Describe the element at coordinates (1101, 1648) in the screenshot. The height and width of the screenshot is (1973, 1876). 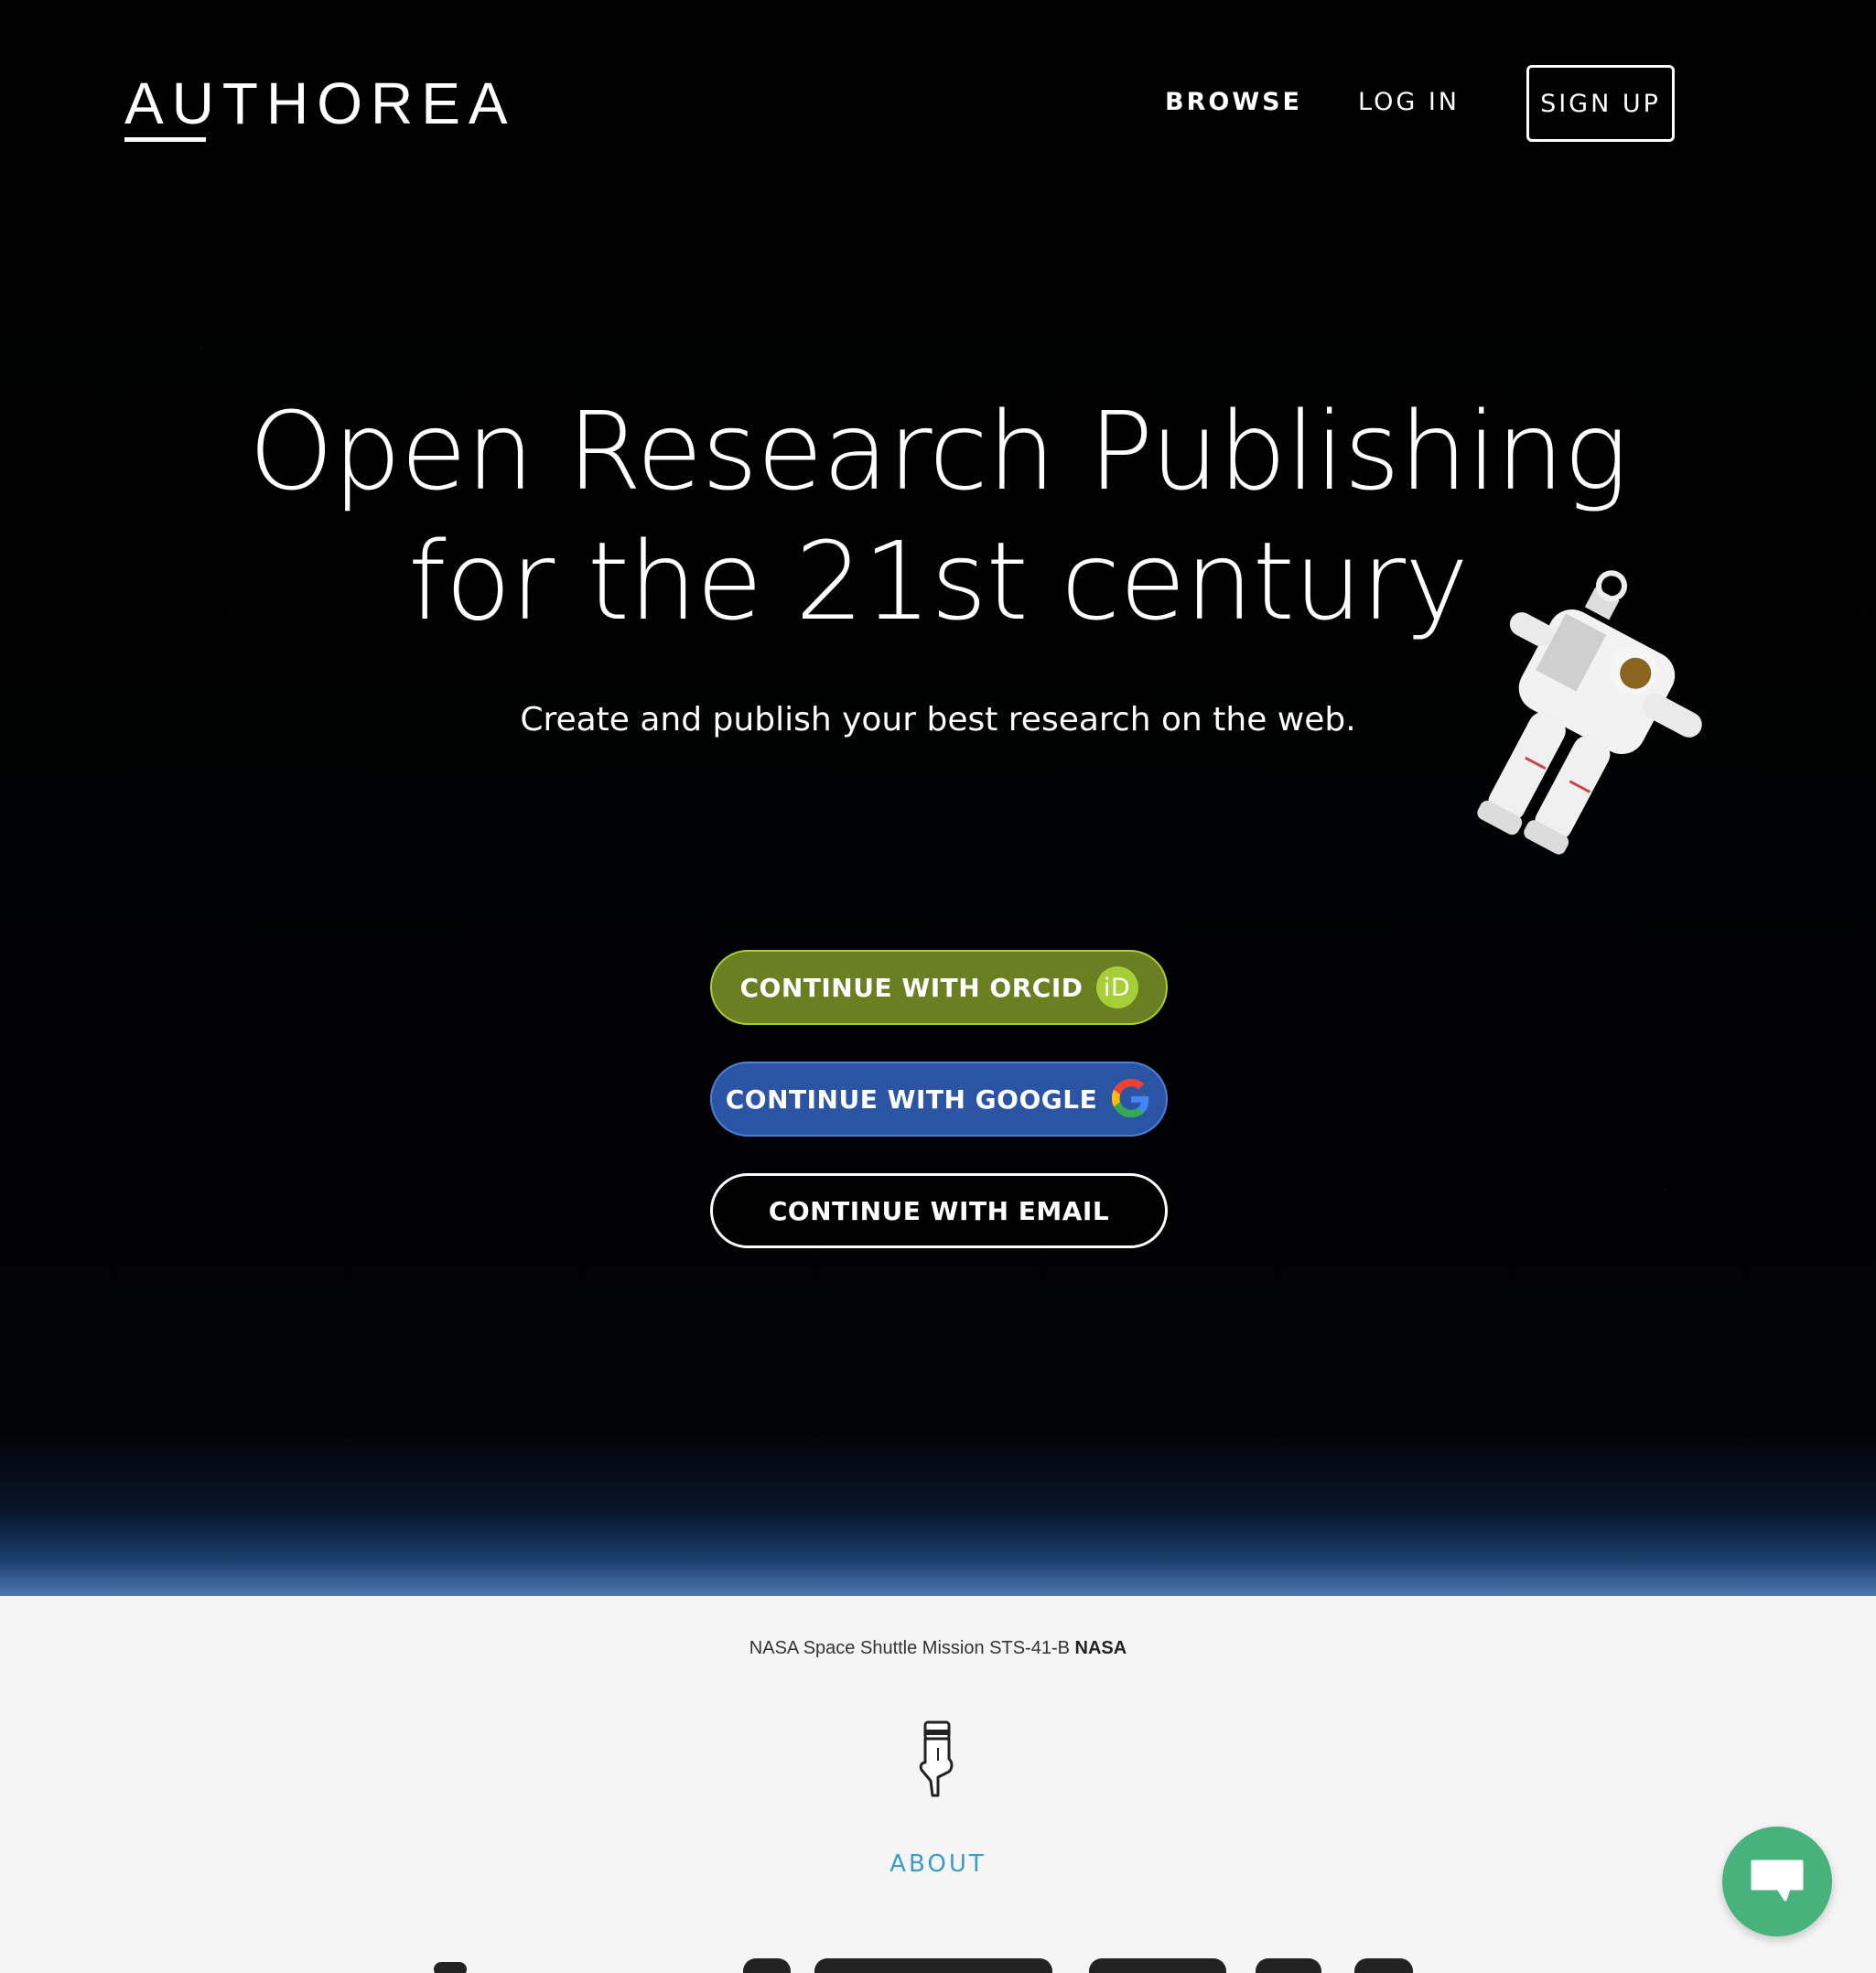
I see `photo-credit-source: NASA` at that location.